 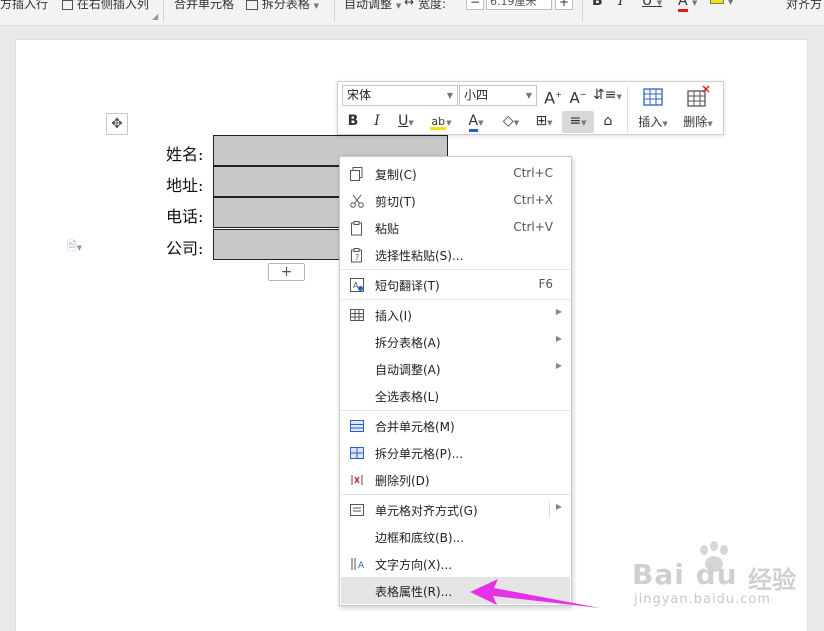 I want to click on menu-item-insert: 插入(I) ▶, so click(x=455, y=314).